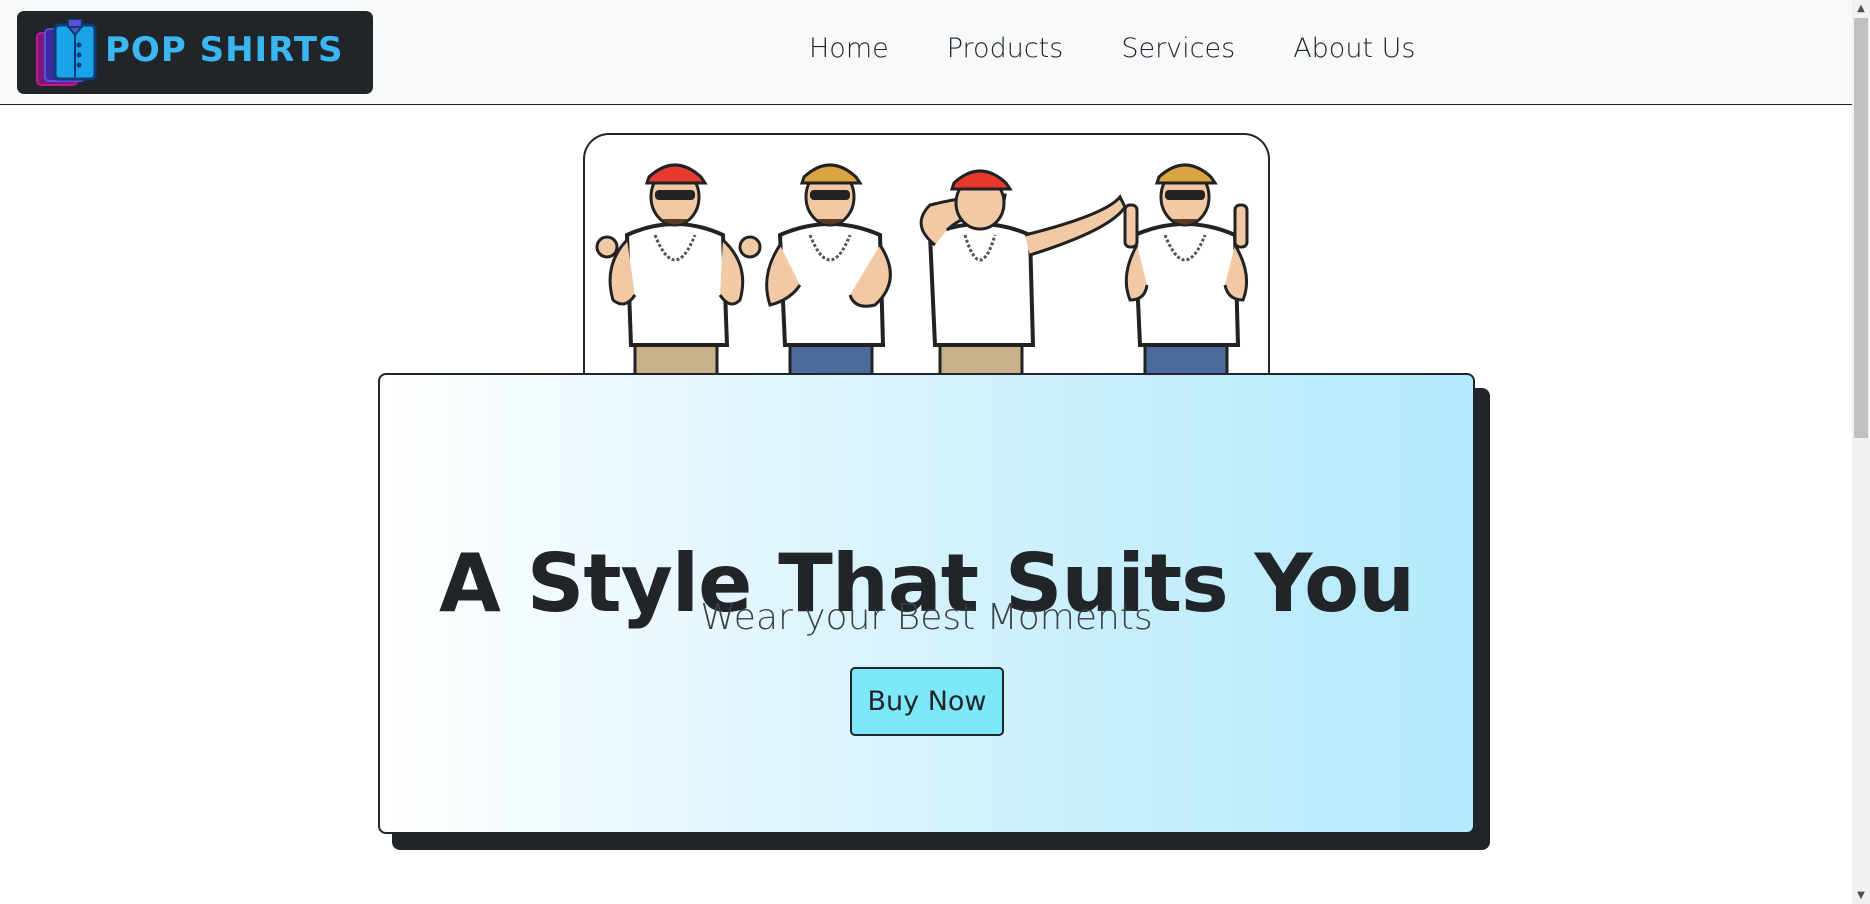 Image resolution: width=1870 pixels, height=904 pixels. Describe the element at coordinates (1861, 8) in the screenshot. I see `scroll-up-arrow-icon: ▲` at that location.